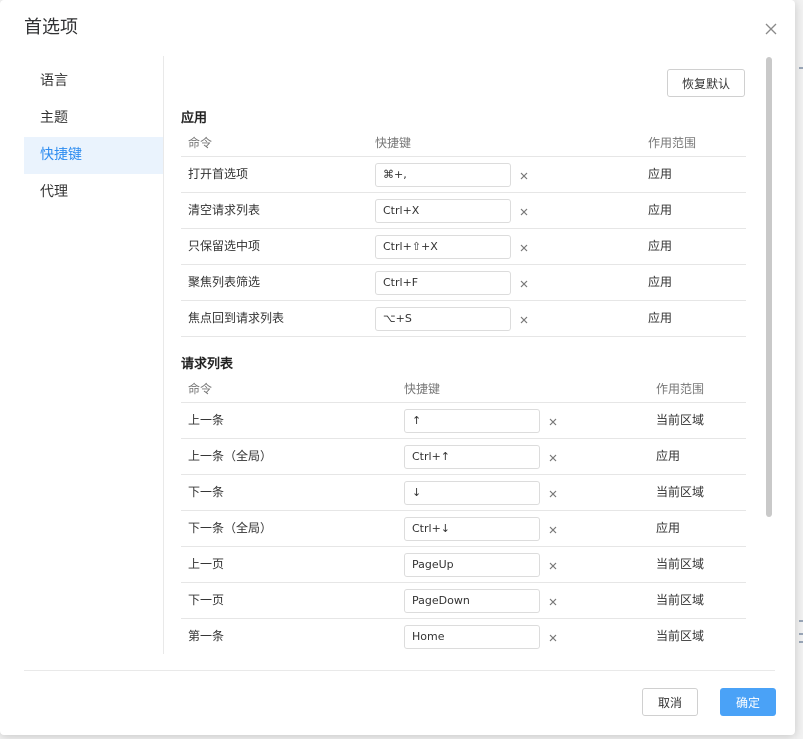  I want to click on cancel-button: 取消, so click(670, 702).